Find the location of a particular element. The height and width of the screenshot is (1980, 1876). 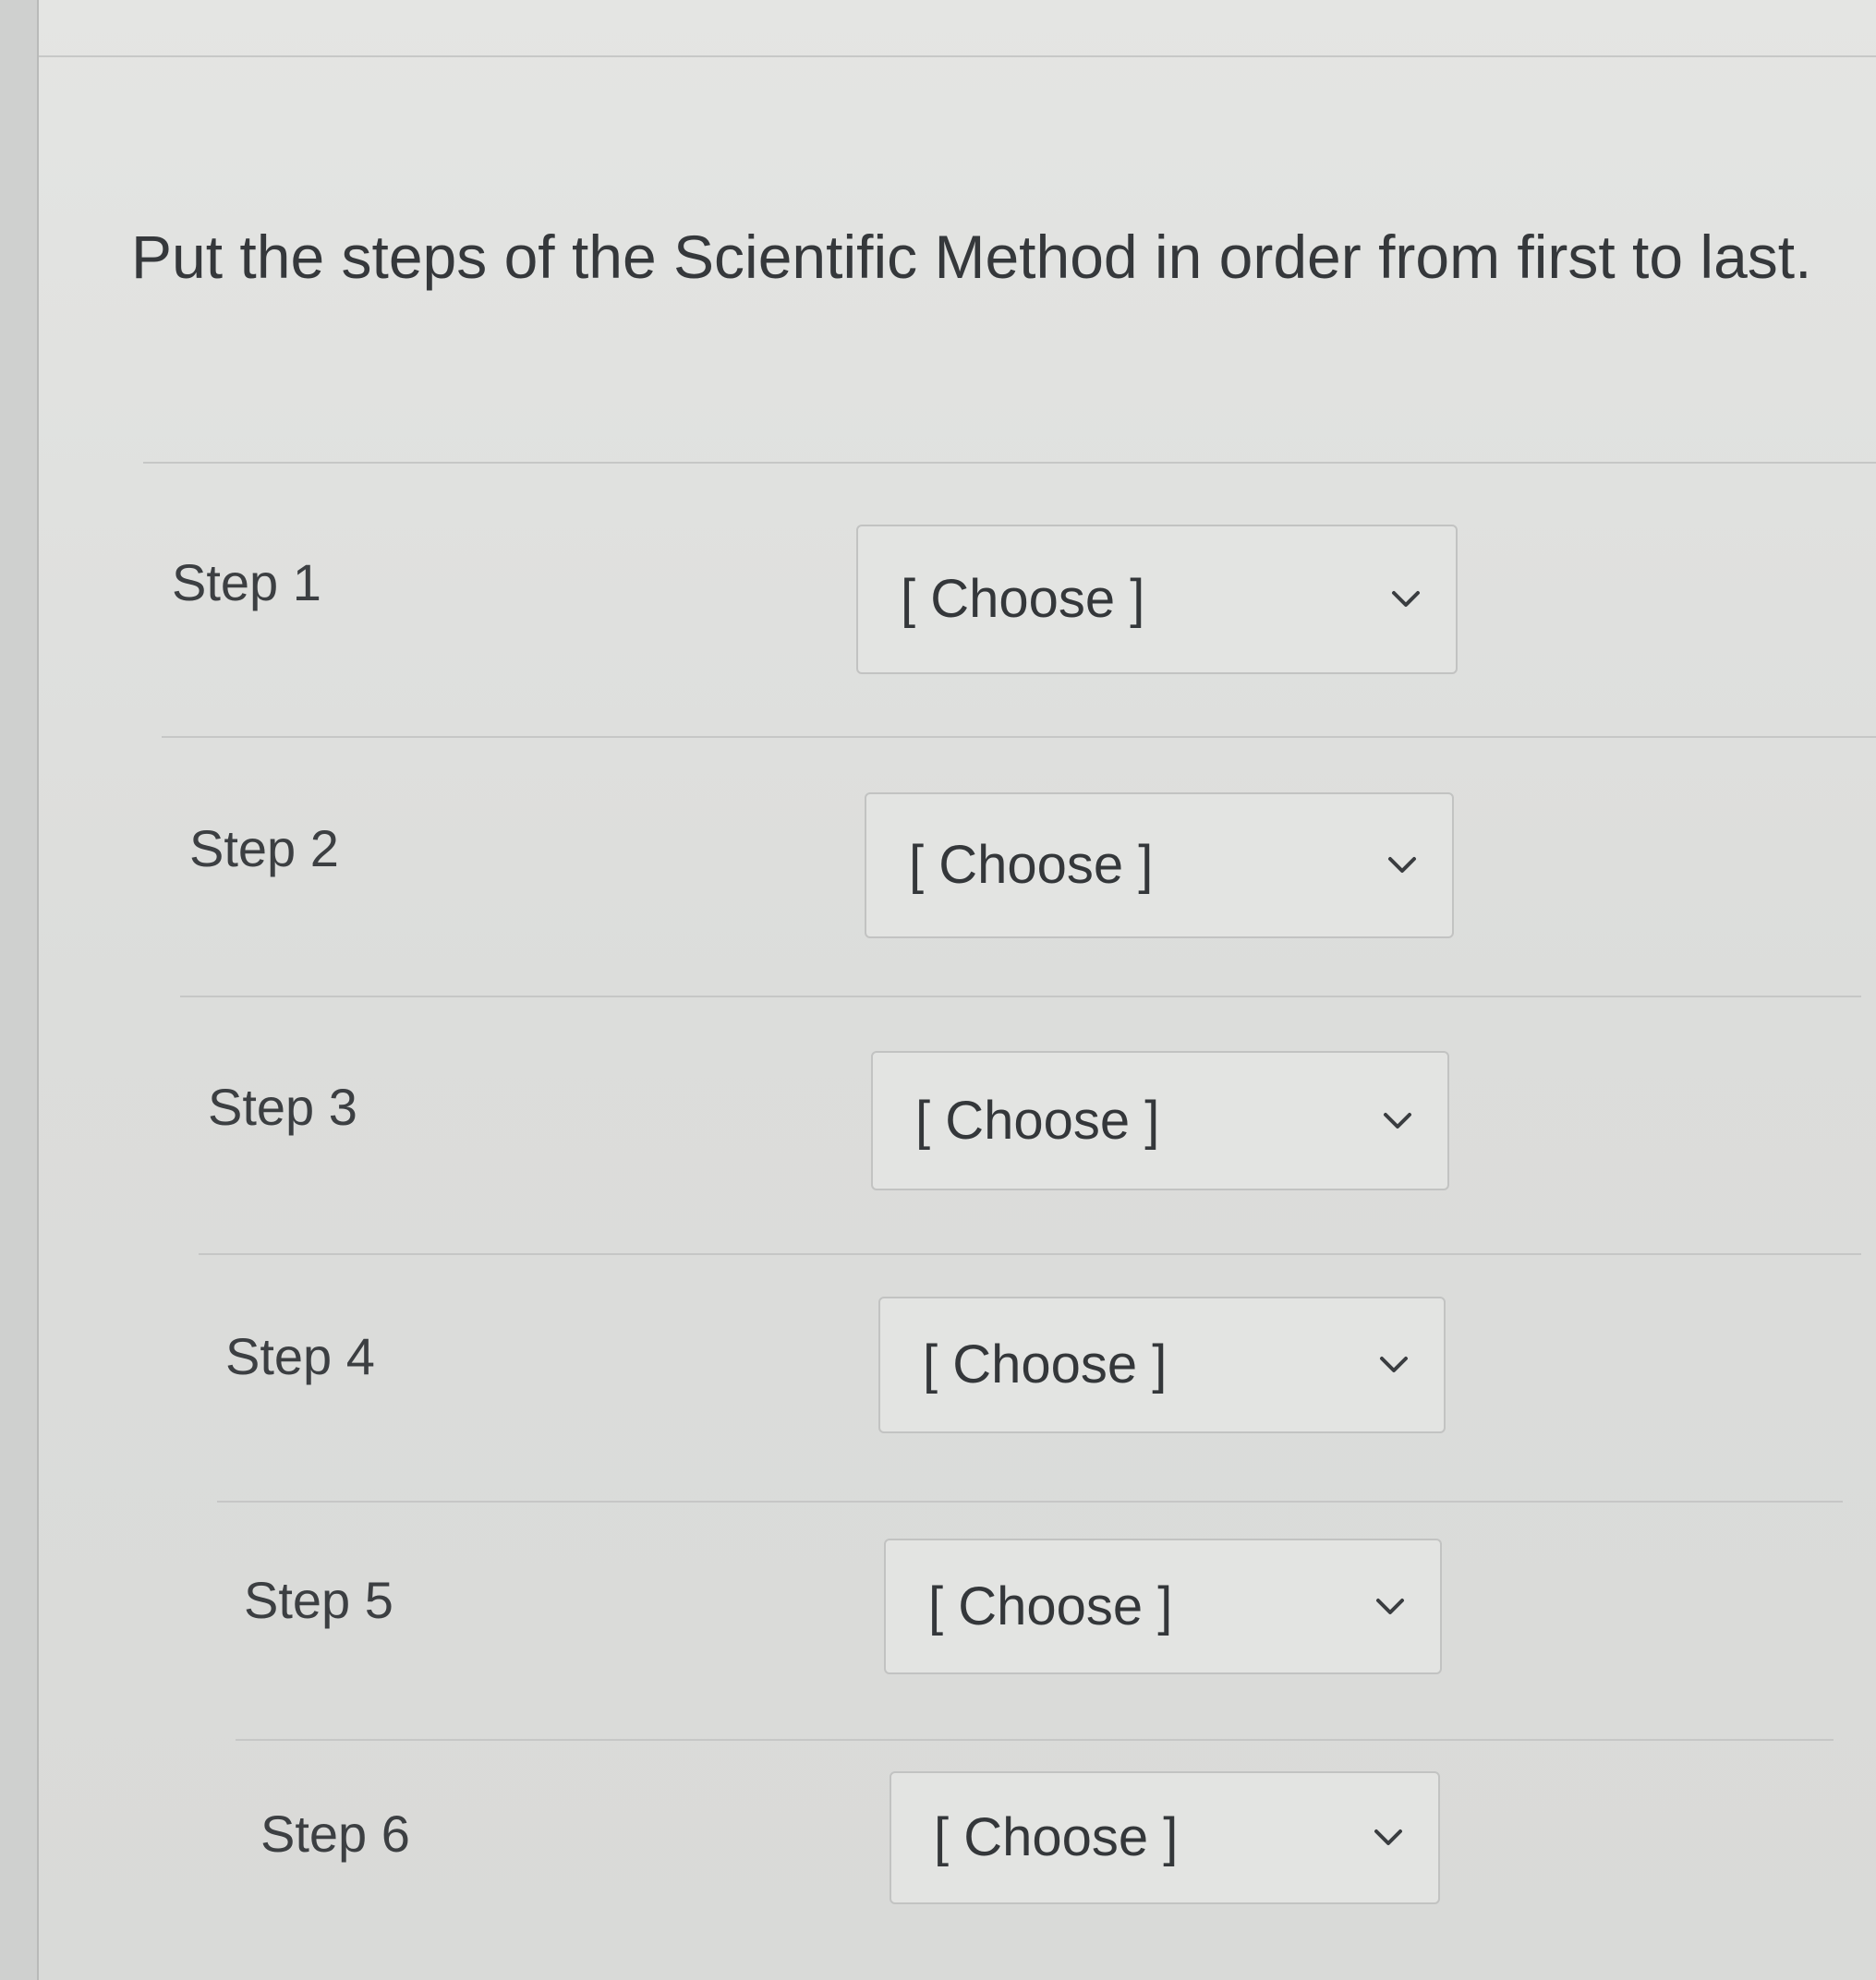

step-3-select-value: [ Choose ] is located at coordinates (1037, 1121).